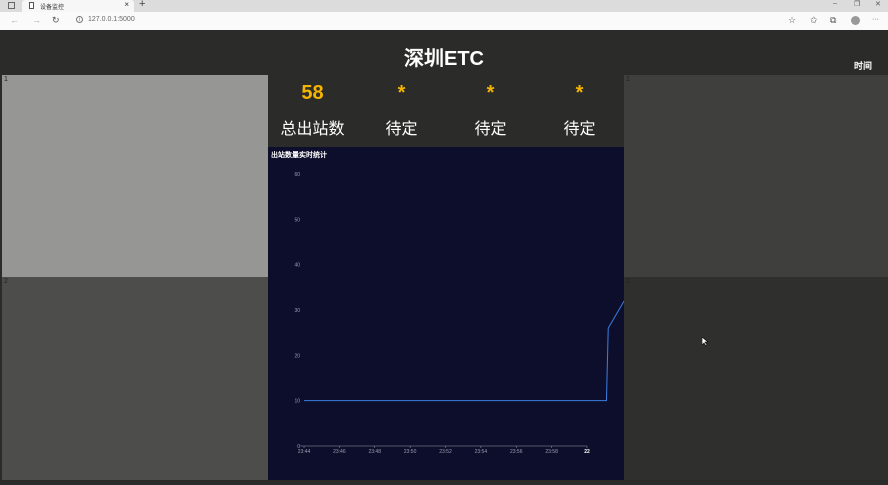 The image size is (888, 485). I want to click on x-tick-label: 23:54, so click(481, 452).